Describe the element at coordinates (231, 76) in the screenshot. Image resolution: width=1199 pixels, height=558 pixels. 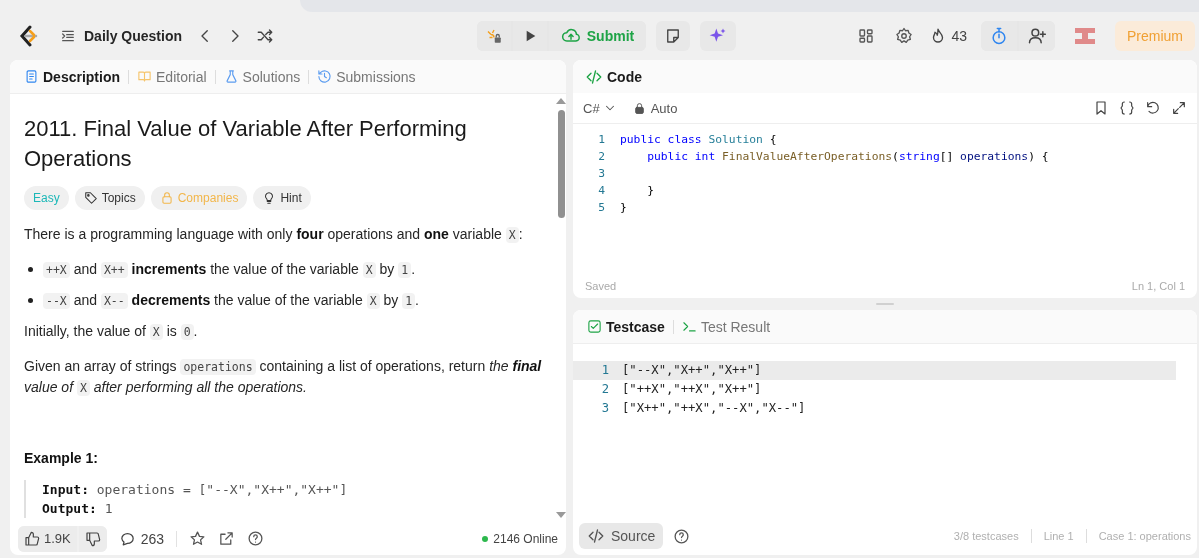
I see `flask-icon` at that location.